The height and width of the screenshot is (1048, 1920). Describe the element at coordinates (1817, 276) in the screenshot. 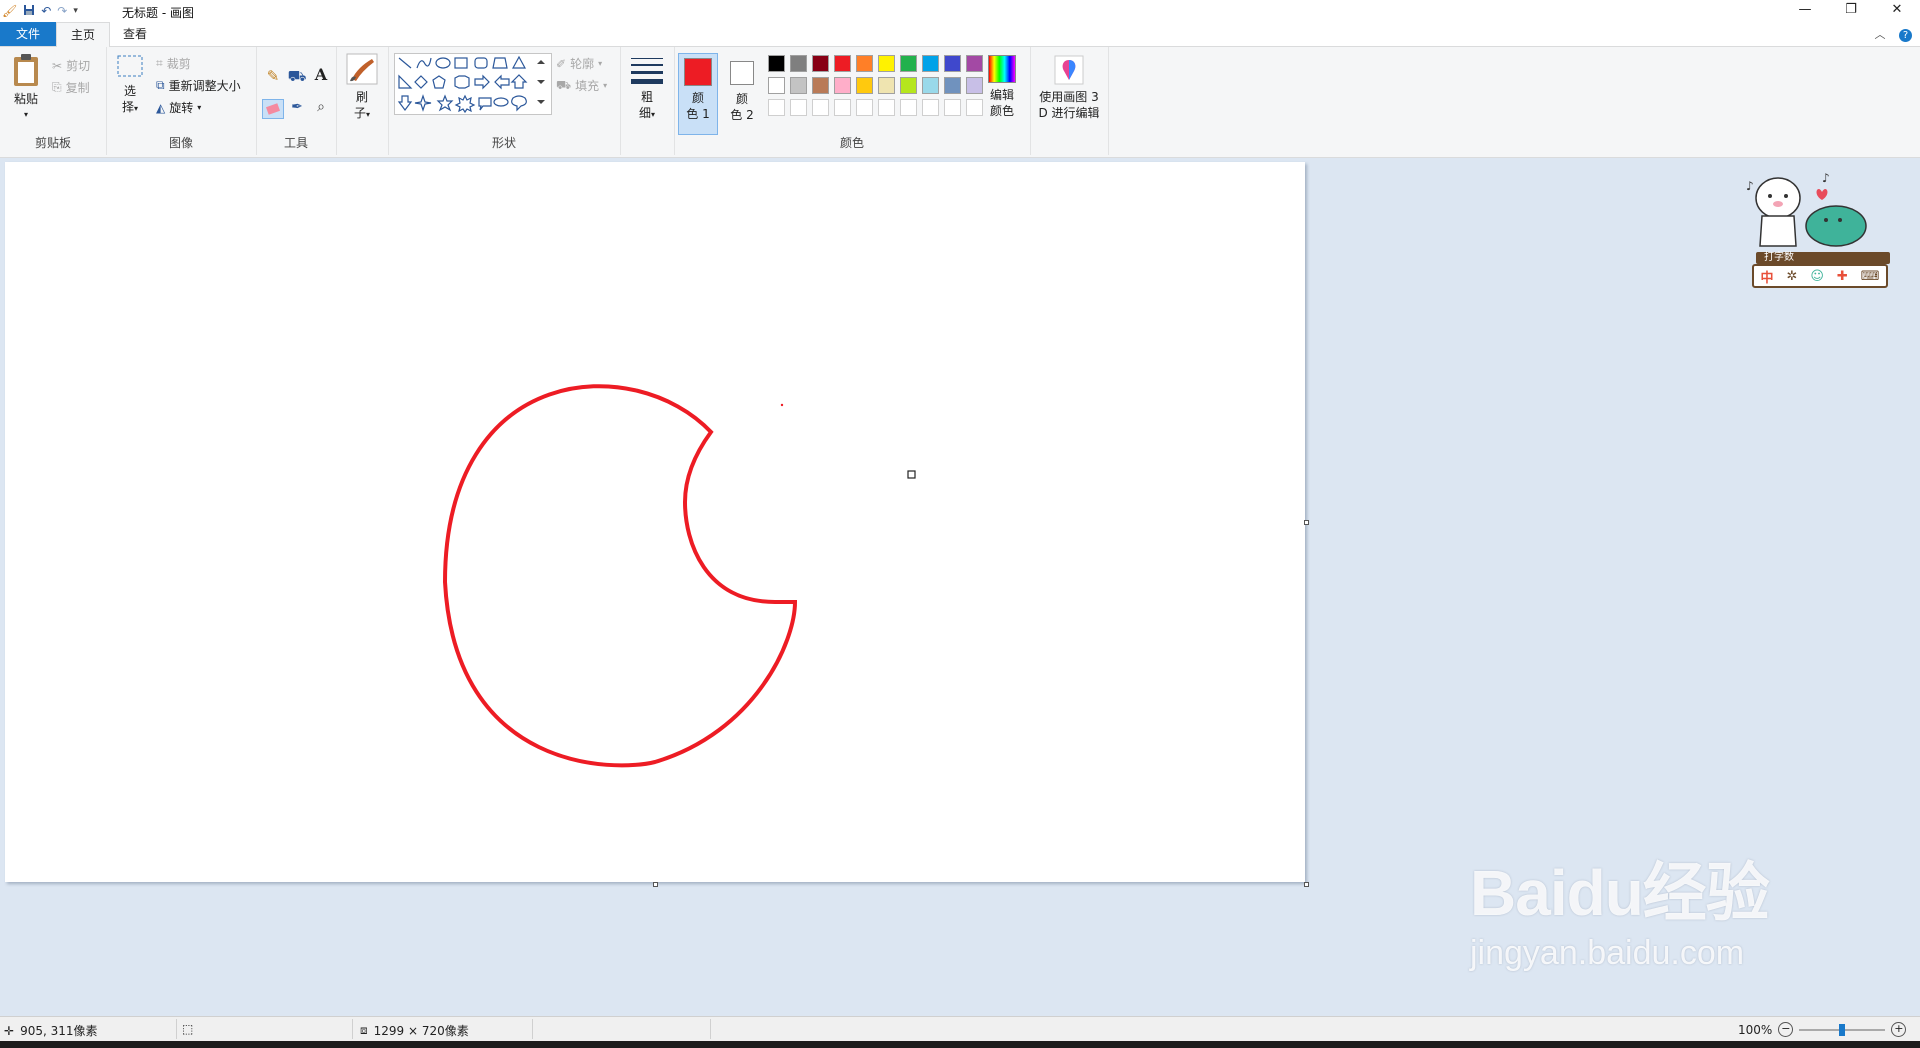

I see `ime-skin-icon: ☺` at that location.